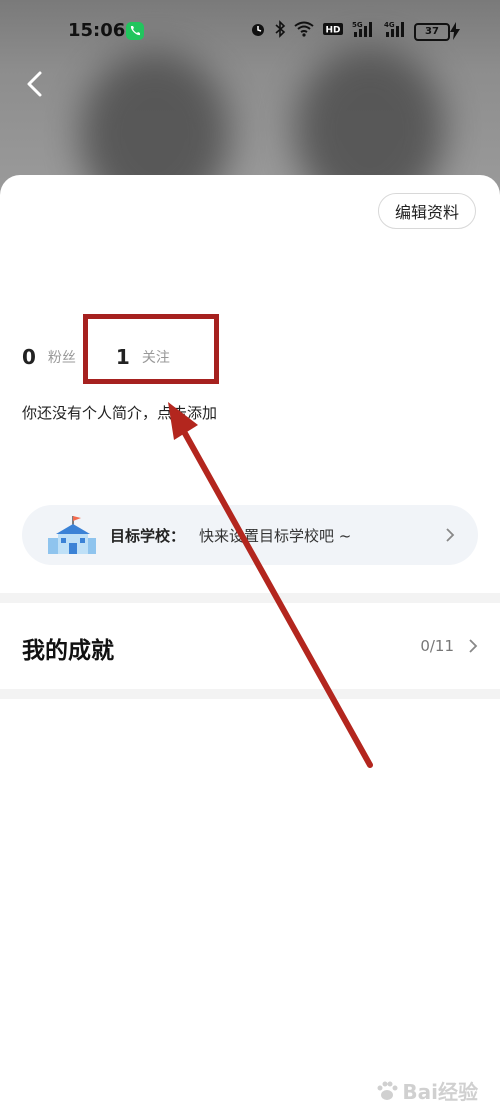  I want to click on edit-profile-button: 编辑资料, so click(426, 211).